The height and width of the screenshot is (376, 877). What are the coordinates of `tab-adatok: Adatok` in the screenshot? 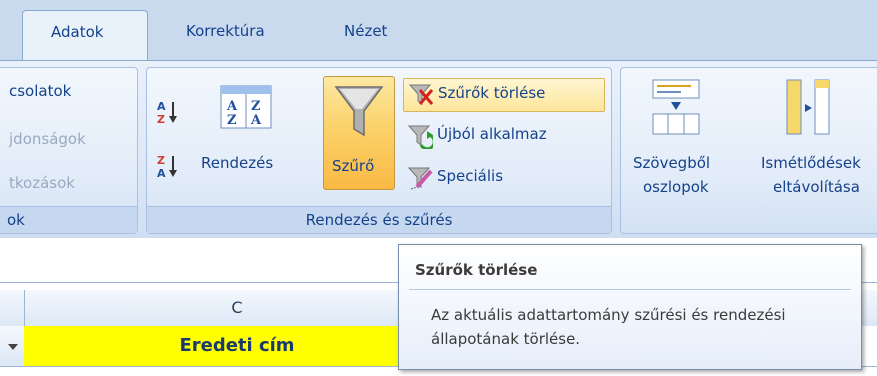 It's located at (85, 36).